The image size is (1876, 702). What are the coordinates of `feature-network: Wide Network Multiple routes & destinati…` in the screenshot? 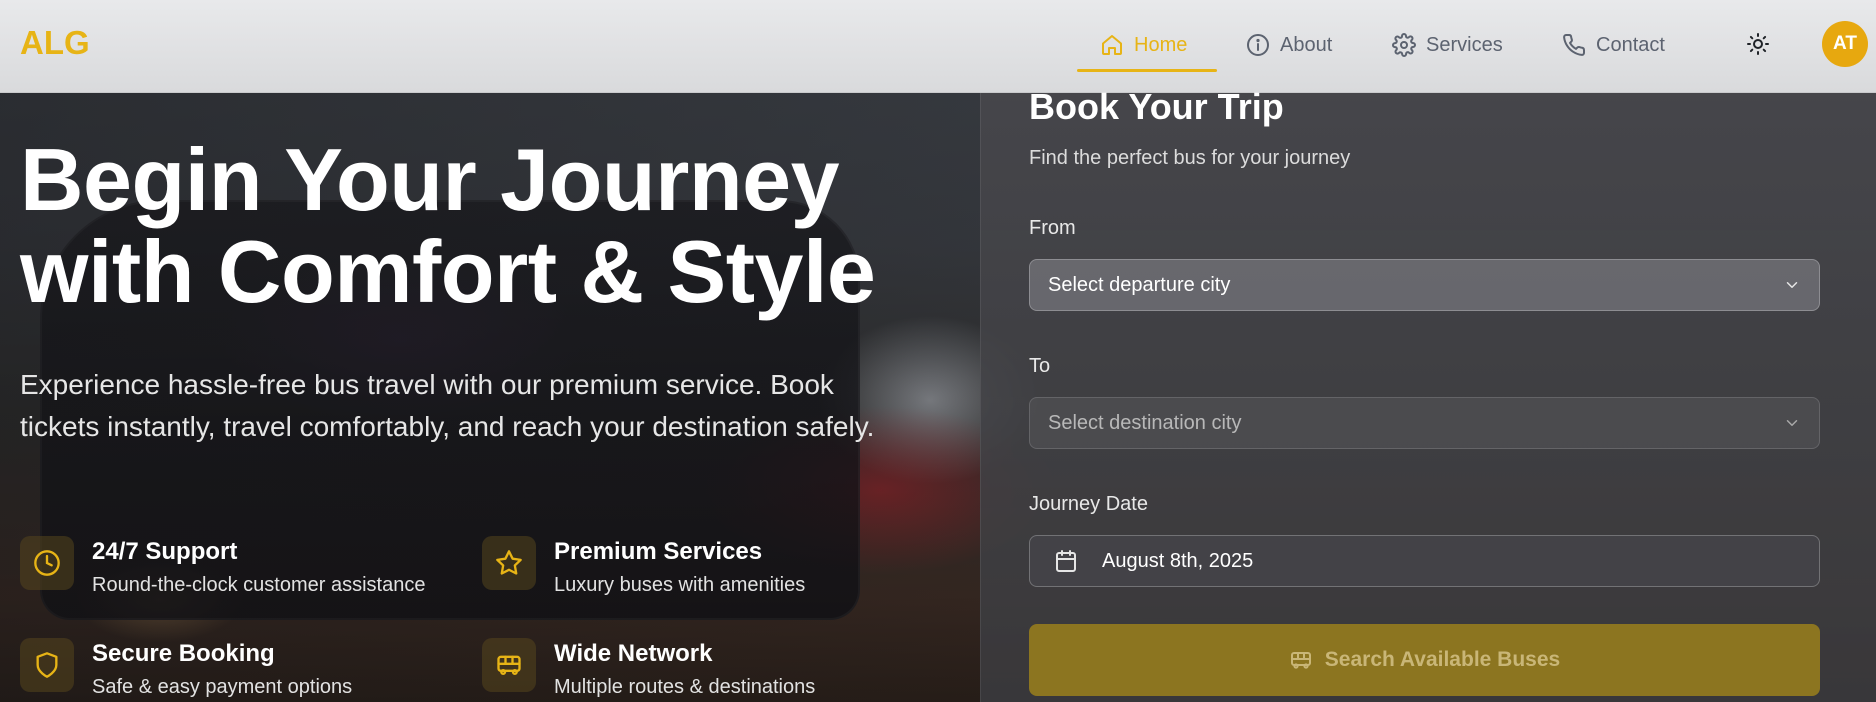 It's located at (648, 668).